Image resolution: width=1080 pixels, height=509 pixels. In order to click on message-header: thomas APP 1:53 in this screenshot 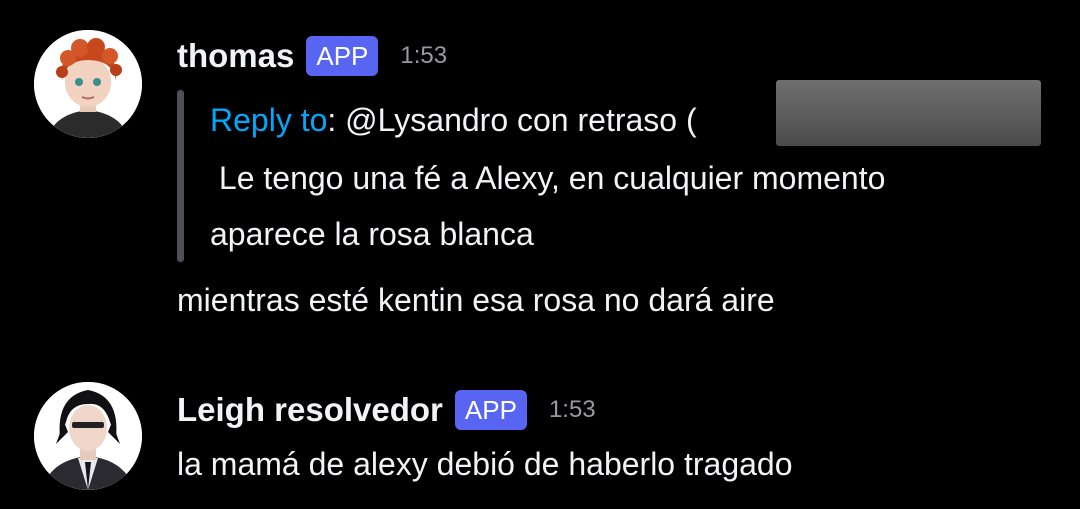, I will do `click(312, 56)`.